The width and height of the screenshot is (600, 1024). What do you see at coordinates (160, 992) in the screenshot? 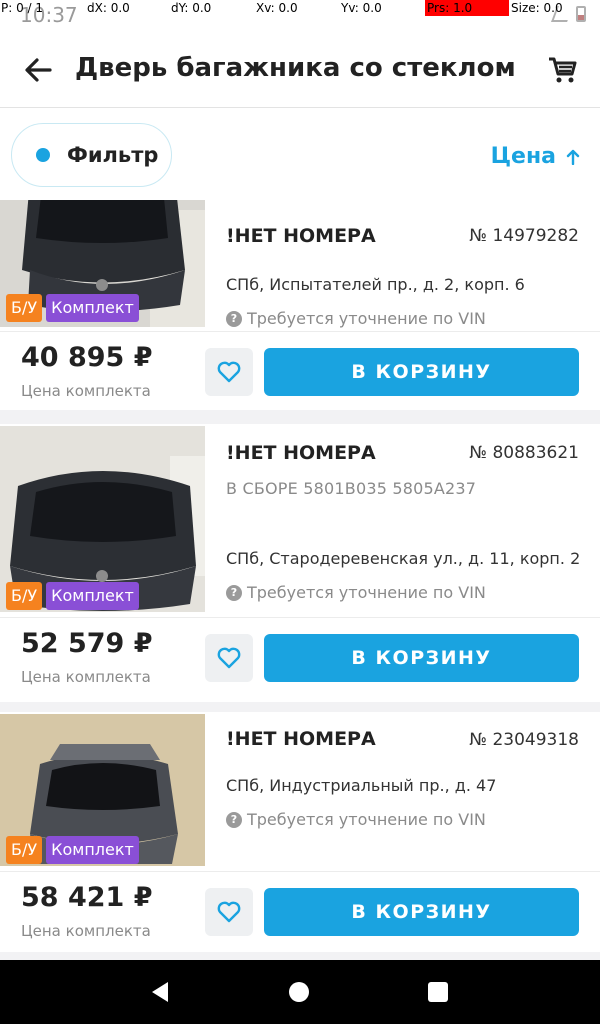
I see `nav-back-icon` at bounding box center [160, 992].